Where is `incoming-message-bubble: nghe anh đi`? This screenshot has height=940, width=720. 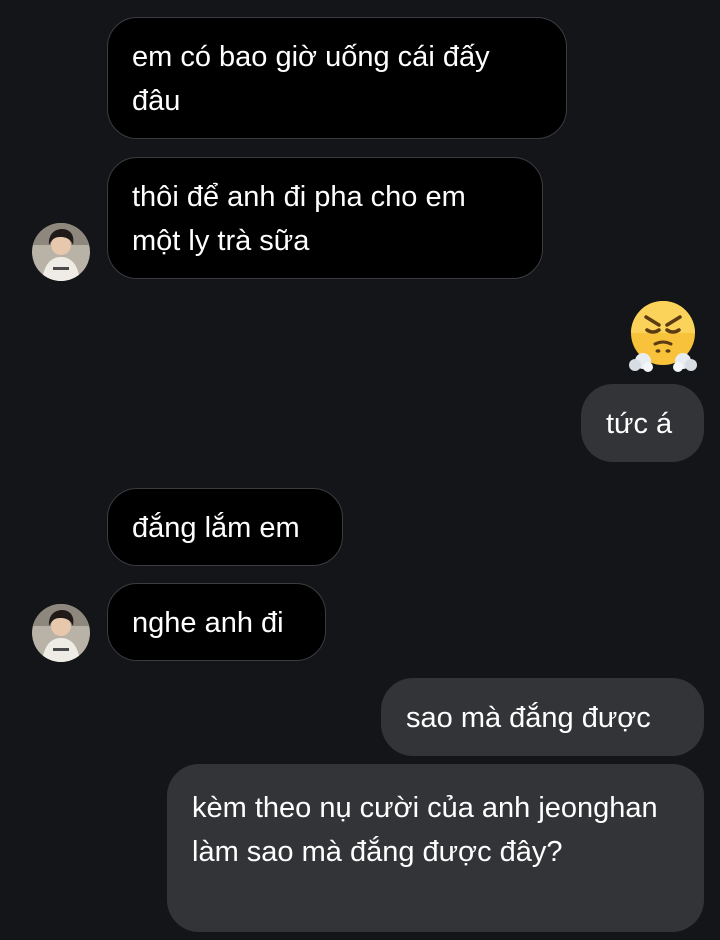 incoming-message-bubble: nghe anh đi is located at coordinates (216, 622).